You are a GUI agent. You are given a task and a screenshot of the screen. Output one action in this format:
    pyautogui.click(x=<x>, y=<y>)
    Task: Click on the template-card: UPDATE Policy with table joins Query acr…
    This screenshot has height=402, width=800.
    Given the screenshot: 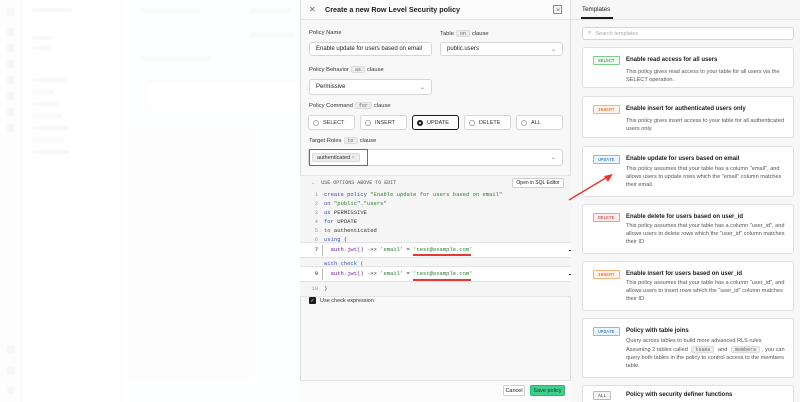 What is the action you would take?
    pyautogui.click(x=688, y=348)
    